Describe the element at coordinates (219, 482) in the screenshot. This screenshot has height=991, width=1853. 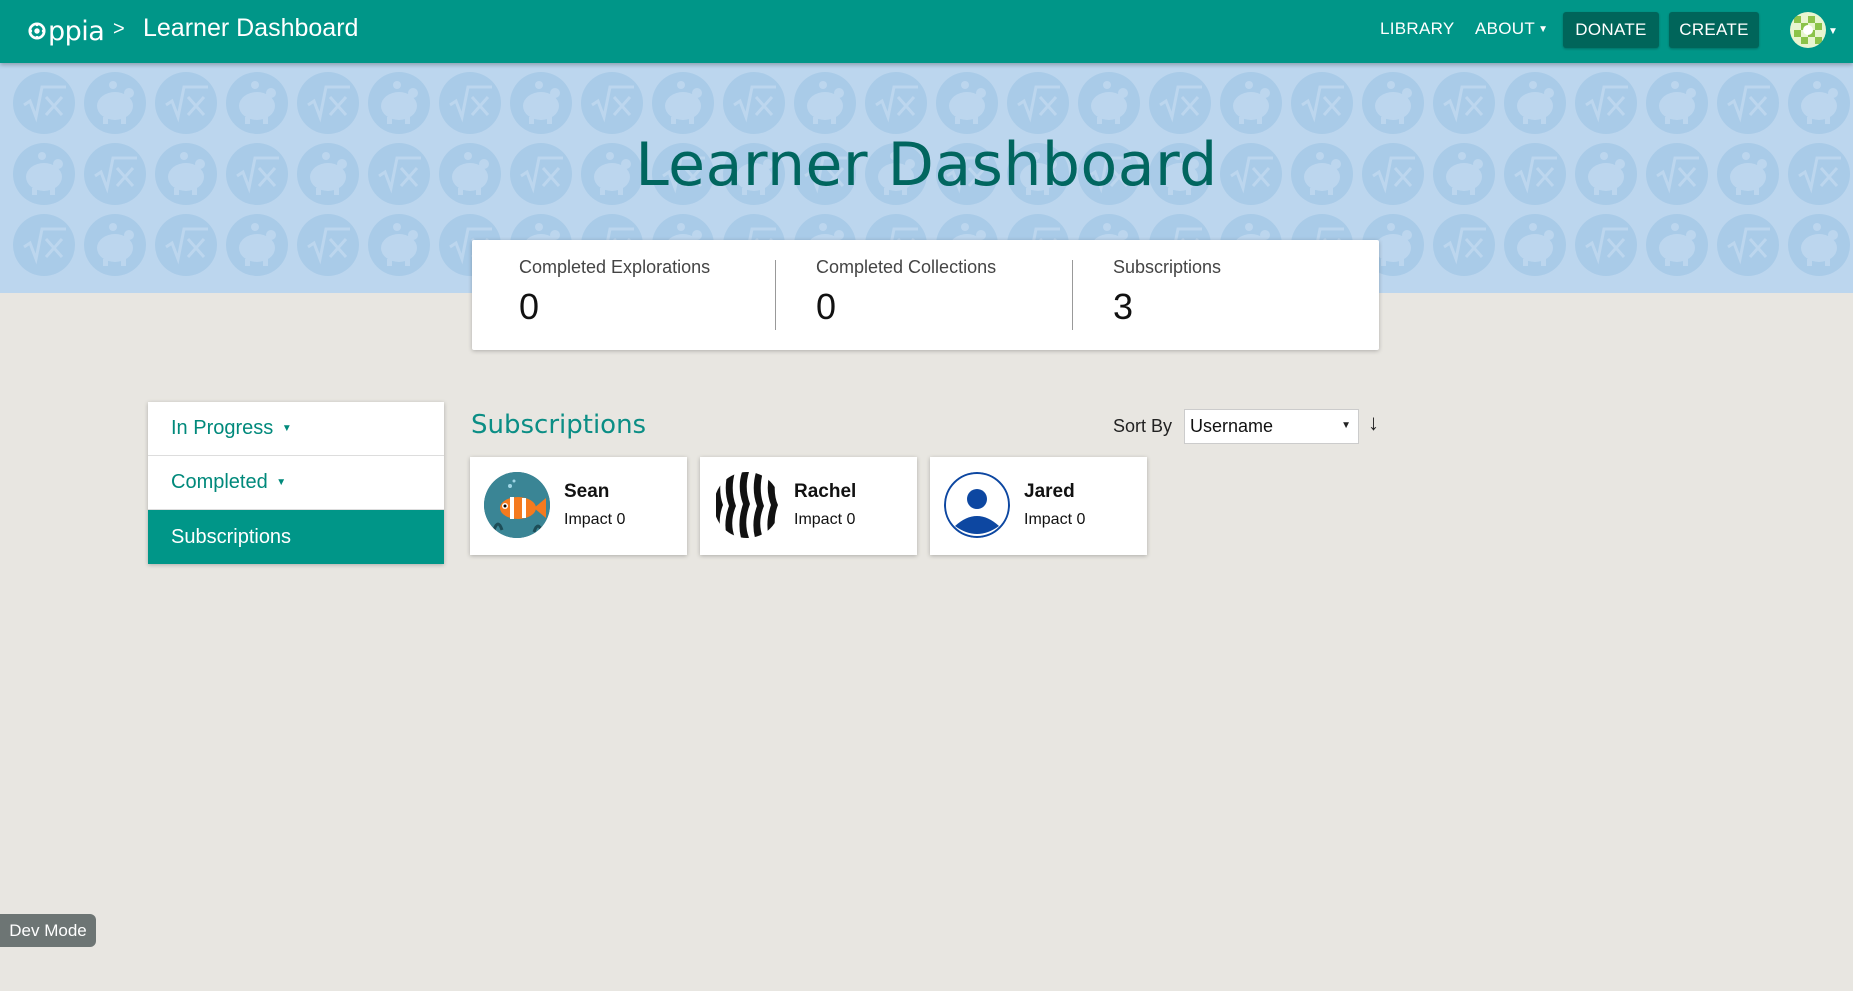
I see `sidenav-item-label: Completed` at that location.